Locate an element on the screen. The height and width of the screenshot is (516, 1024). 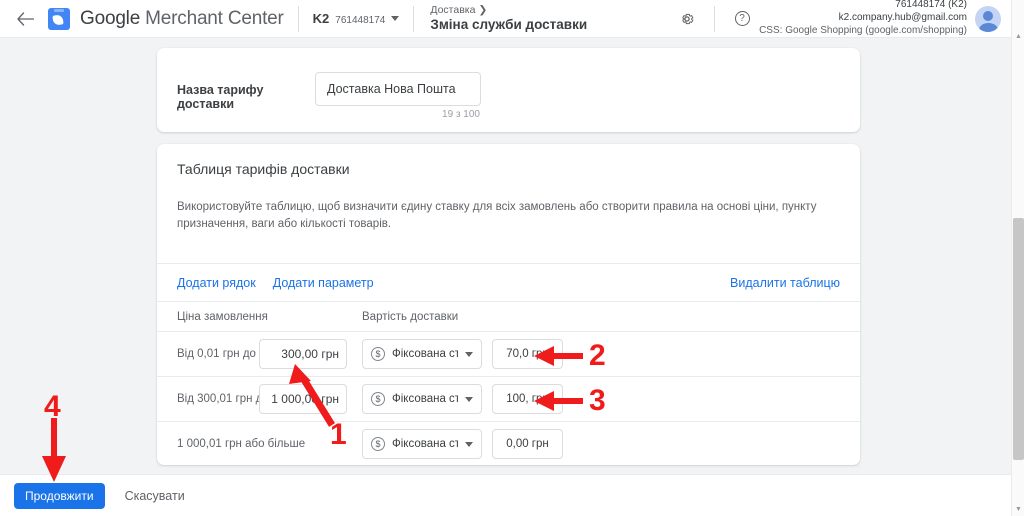
breadcrumb: Доставка ❯ Зміна служби доставки is located at coordinates (508, 19).